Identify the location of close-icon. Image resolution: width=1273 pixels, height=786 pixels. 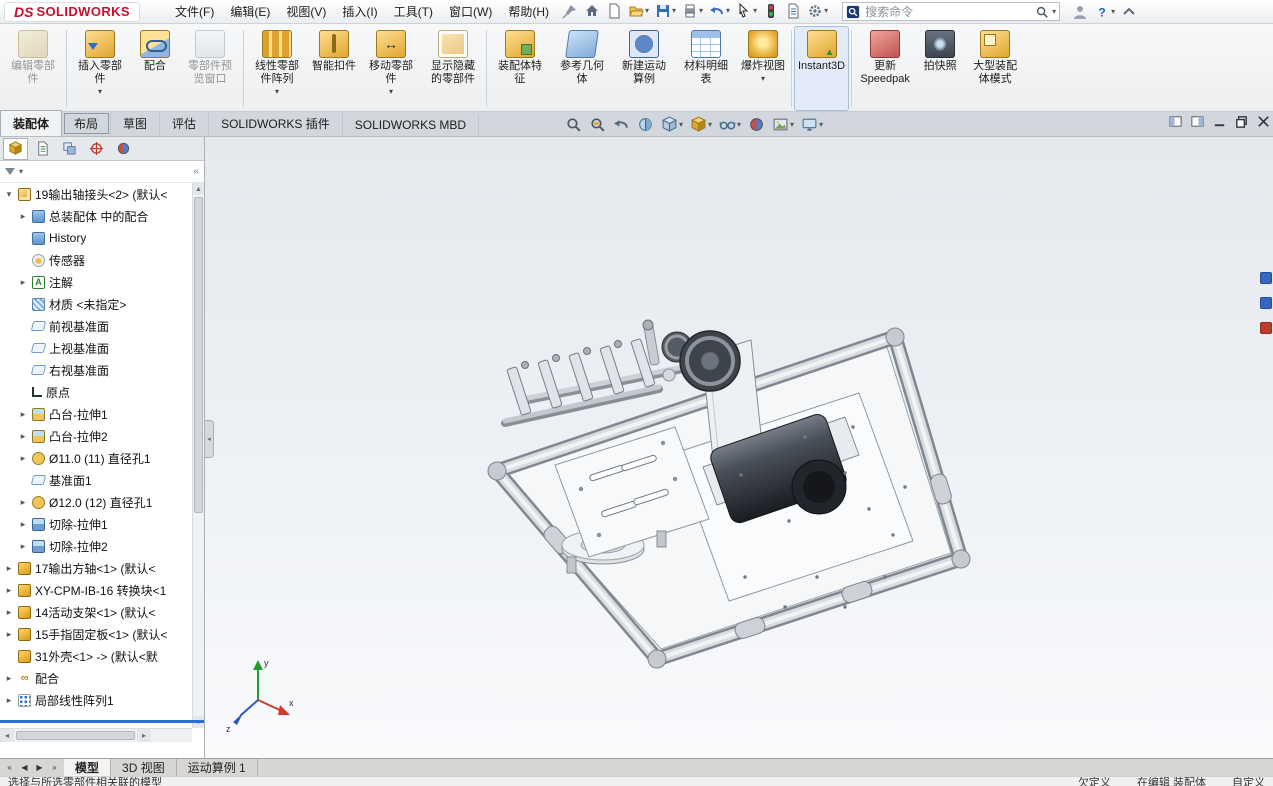
(1263, 123).